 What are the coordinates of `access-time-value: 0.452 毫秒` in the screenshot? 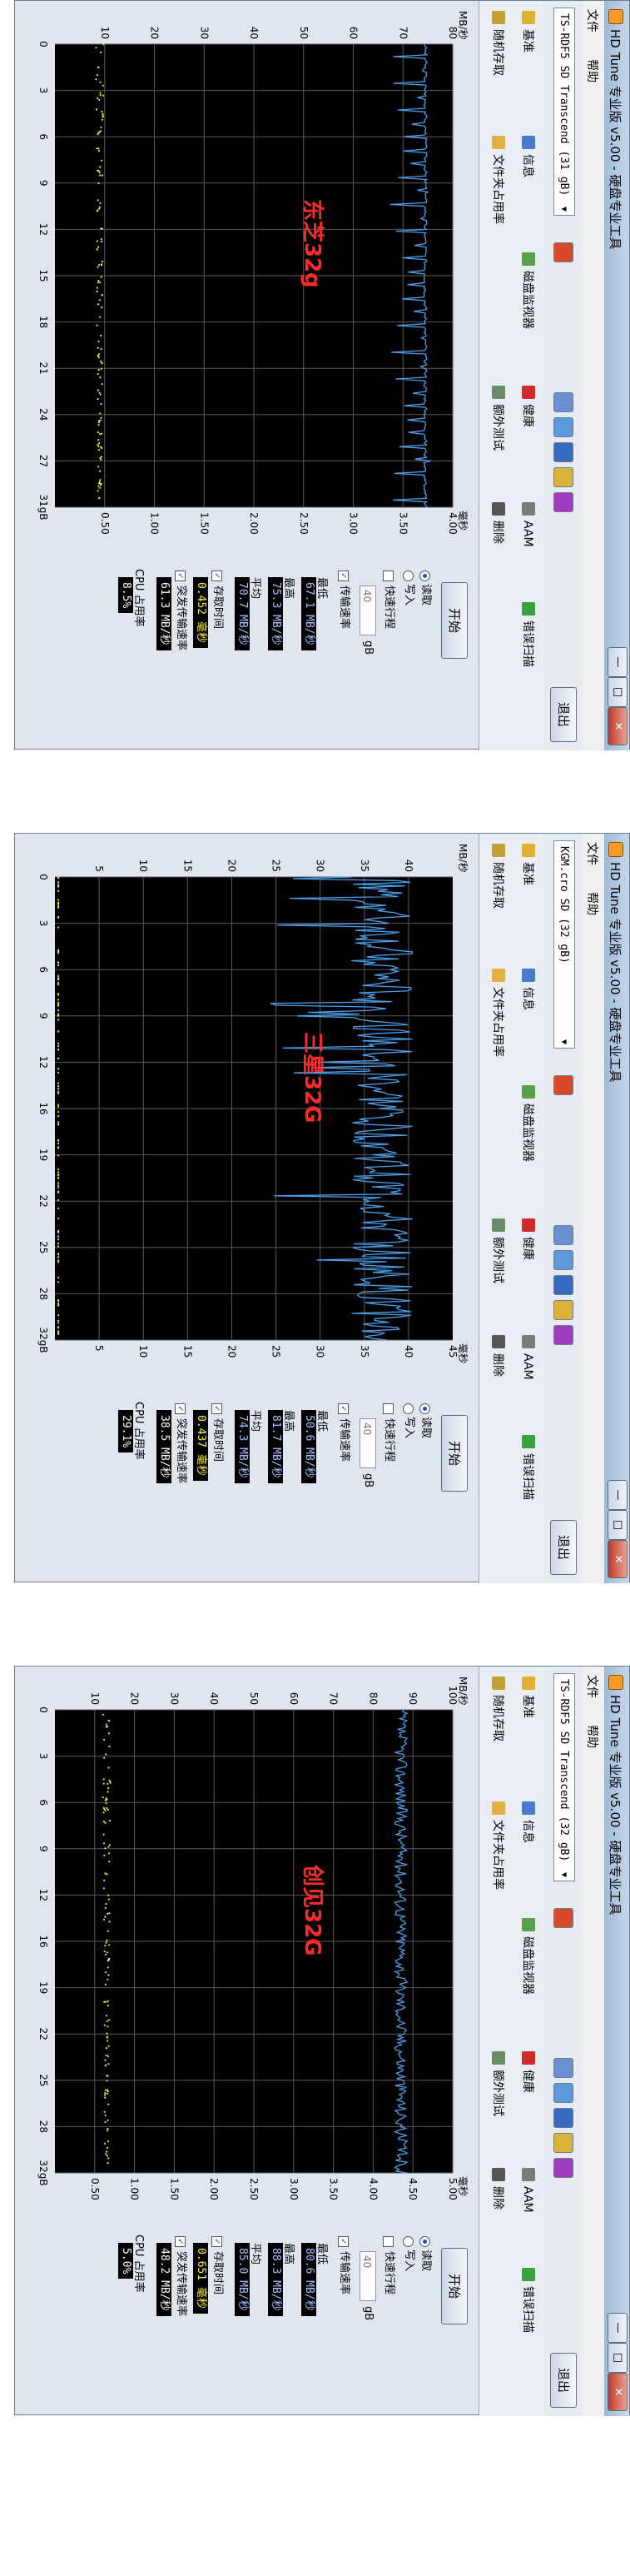 It's located at (200, 612).